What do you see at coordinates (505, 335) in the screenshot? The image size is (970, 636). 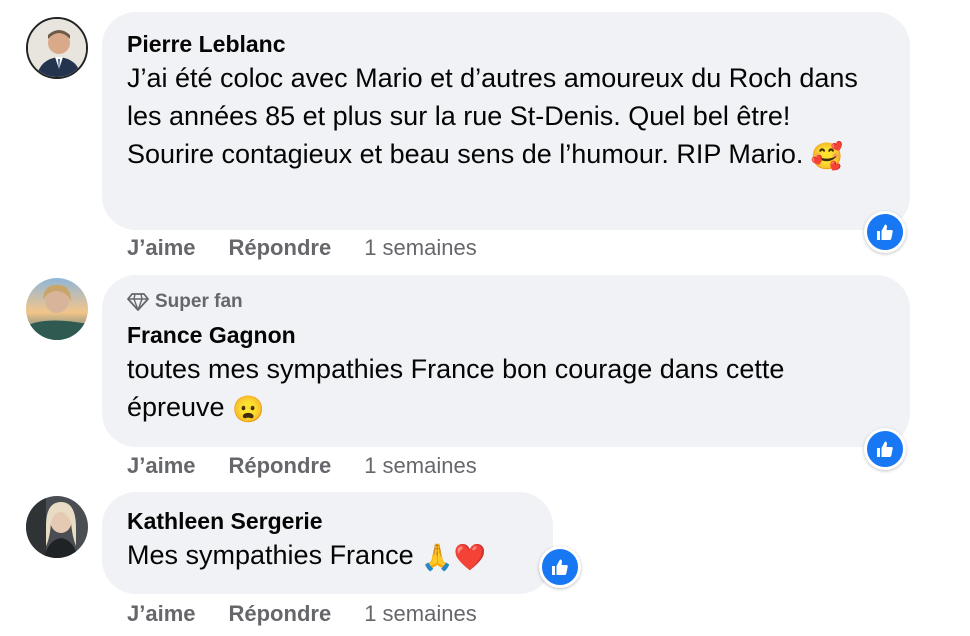 I see `comment-author: France Gagnon` at bounding box center [505, 335].